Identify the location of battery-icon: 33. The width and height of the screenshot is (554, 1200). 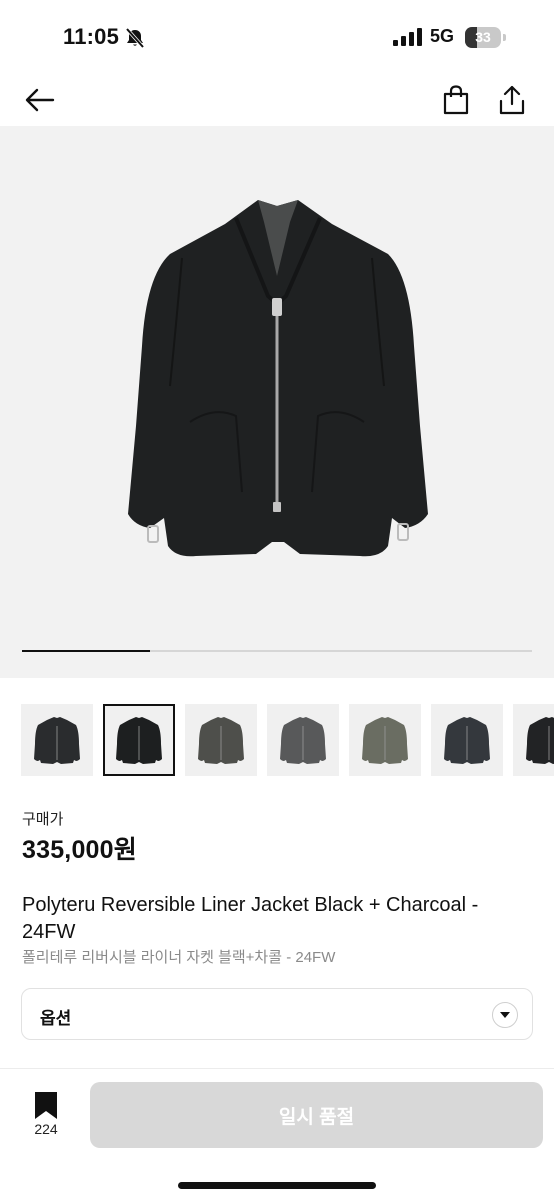
(486, 37).